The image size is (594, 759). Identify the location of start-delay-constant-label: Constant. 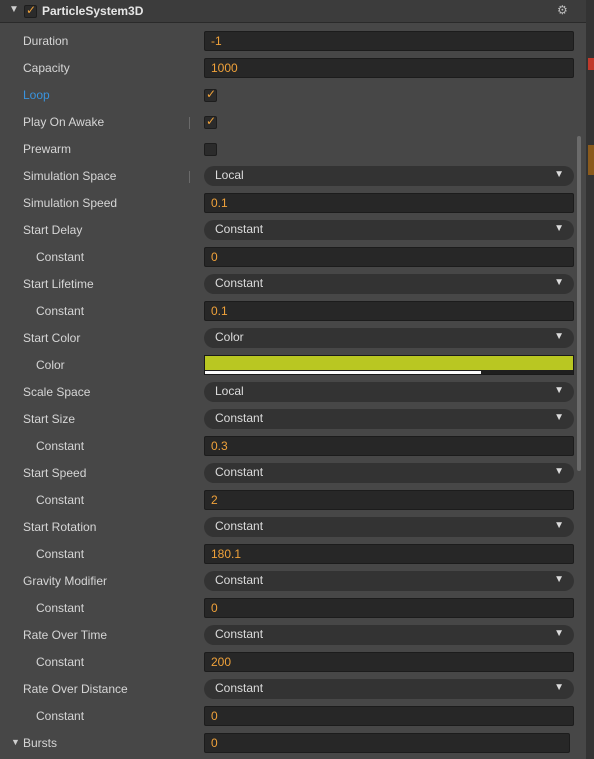
(60, 257).